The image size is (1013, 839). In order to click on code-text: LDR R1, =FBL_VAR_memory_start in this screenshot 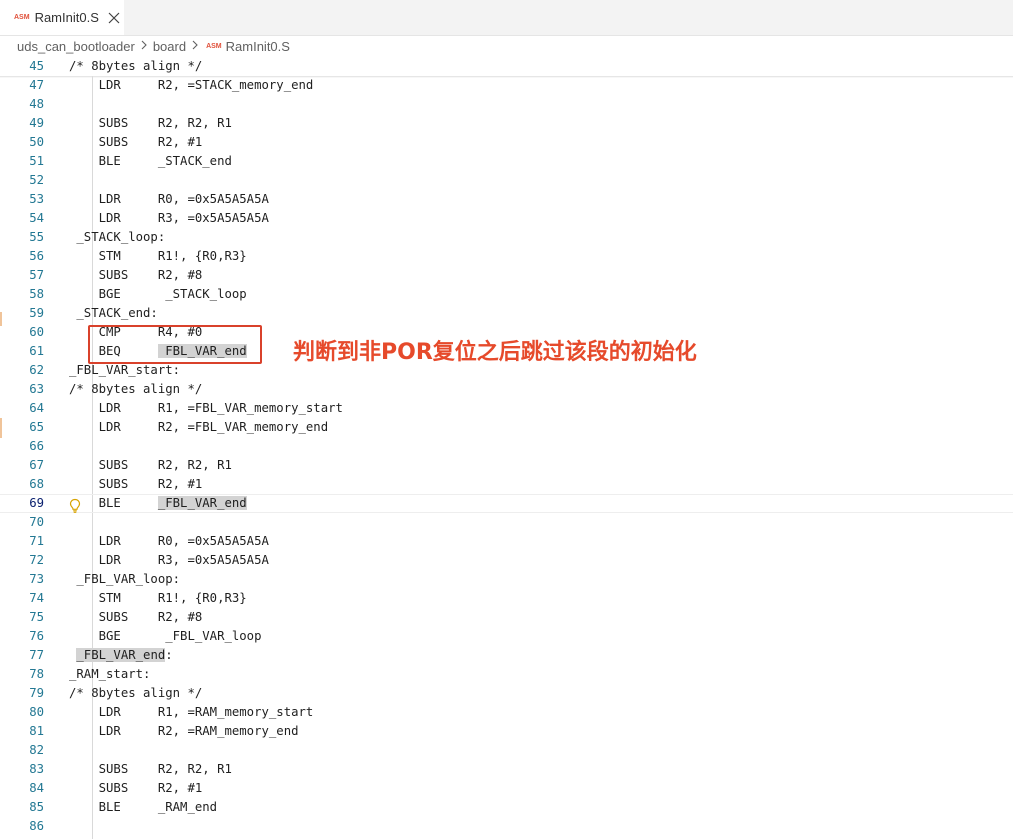, I will do `click(206, 408)`.